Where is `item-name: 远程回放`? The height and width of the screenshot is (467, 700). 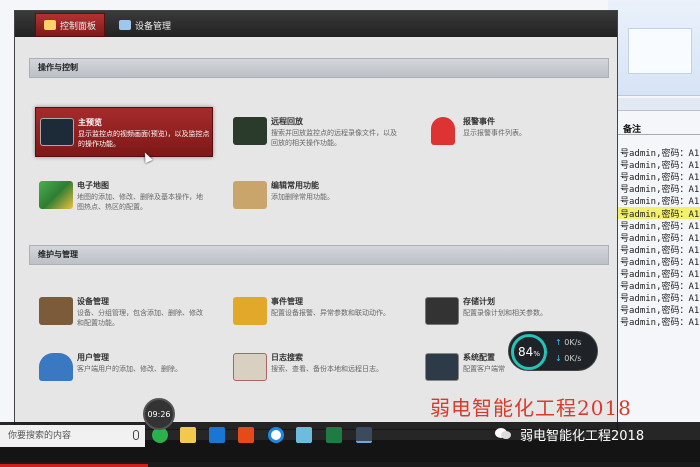
item-name: 远程回放 is located at coordinates (287, 121).